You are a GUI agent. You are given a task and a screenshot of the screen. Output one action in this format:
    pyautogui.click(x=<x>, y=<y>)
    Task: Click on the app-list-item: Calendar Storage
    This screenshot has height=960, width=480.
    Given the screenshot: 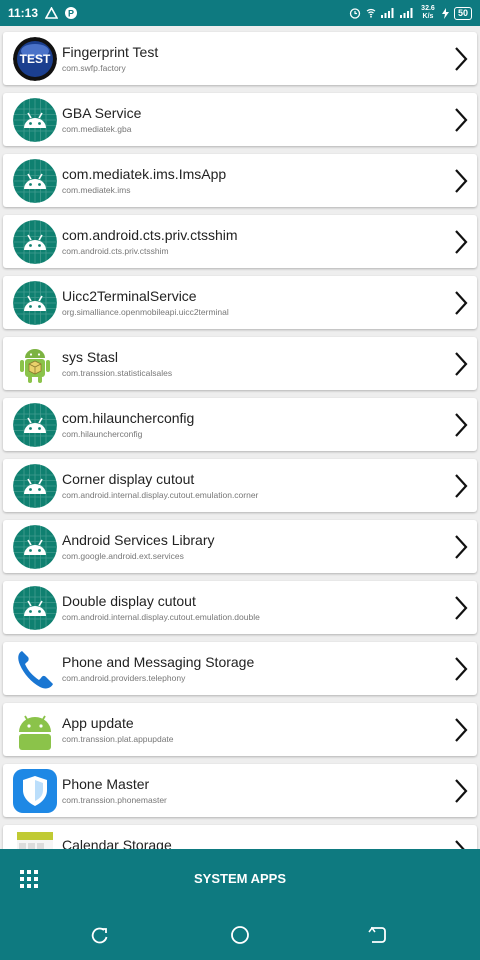 What is the action you would take?
    pyautogui.click(x=240, y=837)
    